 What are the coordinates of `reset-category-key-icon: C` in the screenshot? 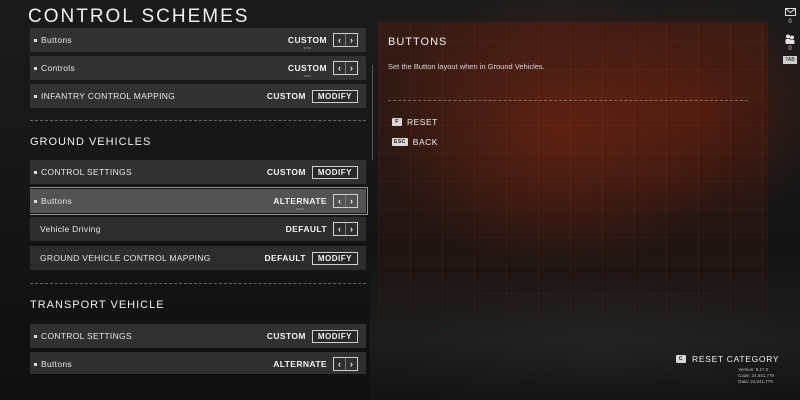 It's located at (681, 359).